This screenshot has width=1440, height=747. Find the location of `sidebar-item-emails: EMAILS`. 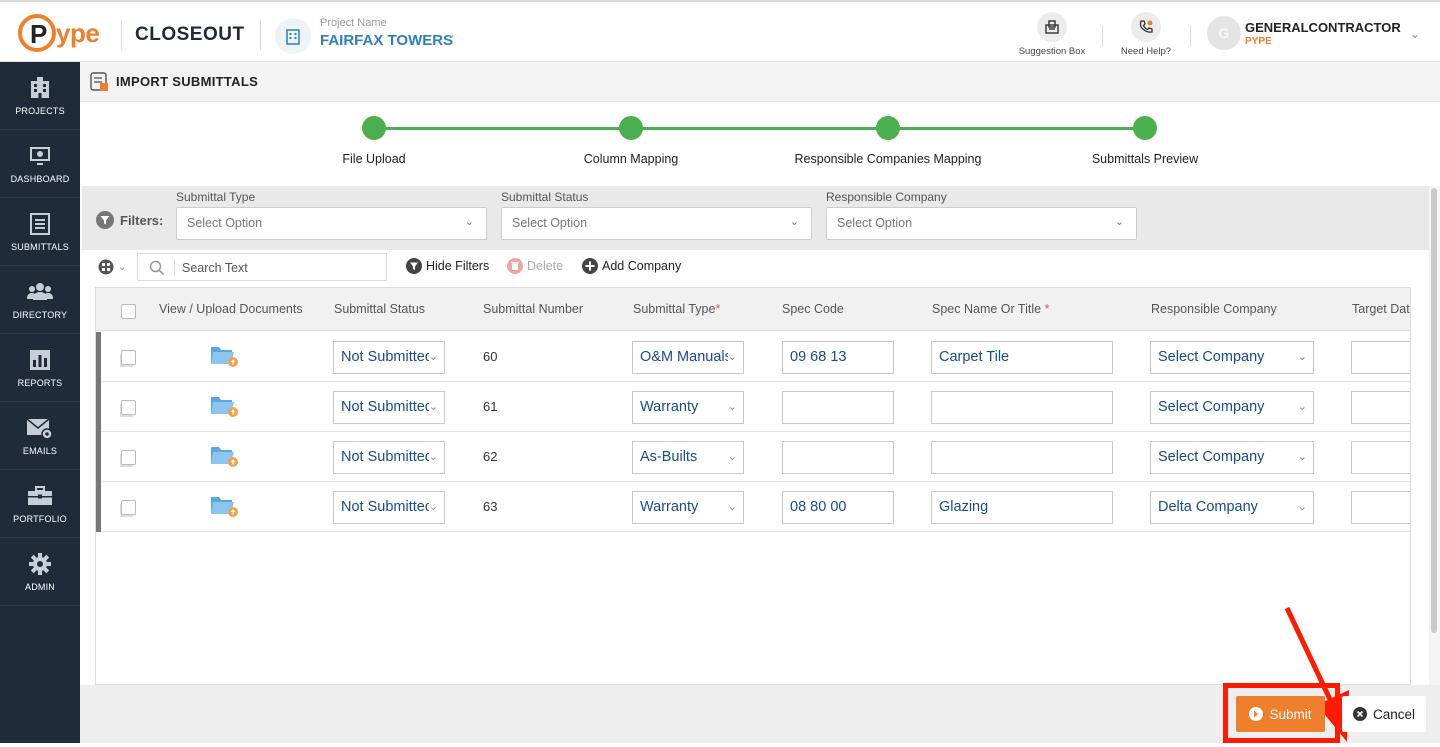

sidebar-item-emails: EMAILS is located at coordinates (40, 436).